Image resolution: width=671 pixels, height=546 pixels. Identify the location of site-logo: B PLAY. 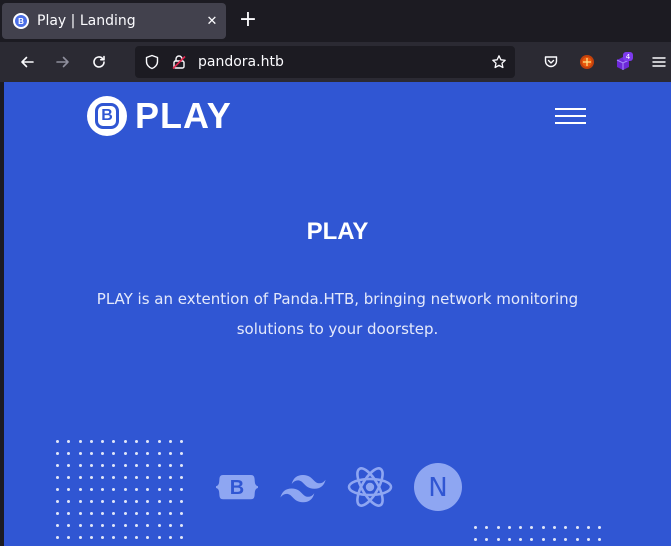
(159, 115).